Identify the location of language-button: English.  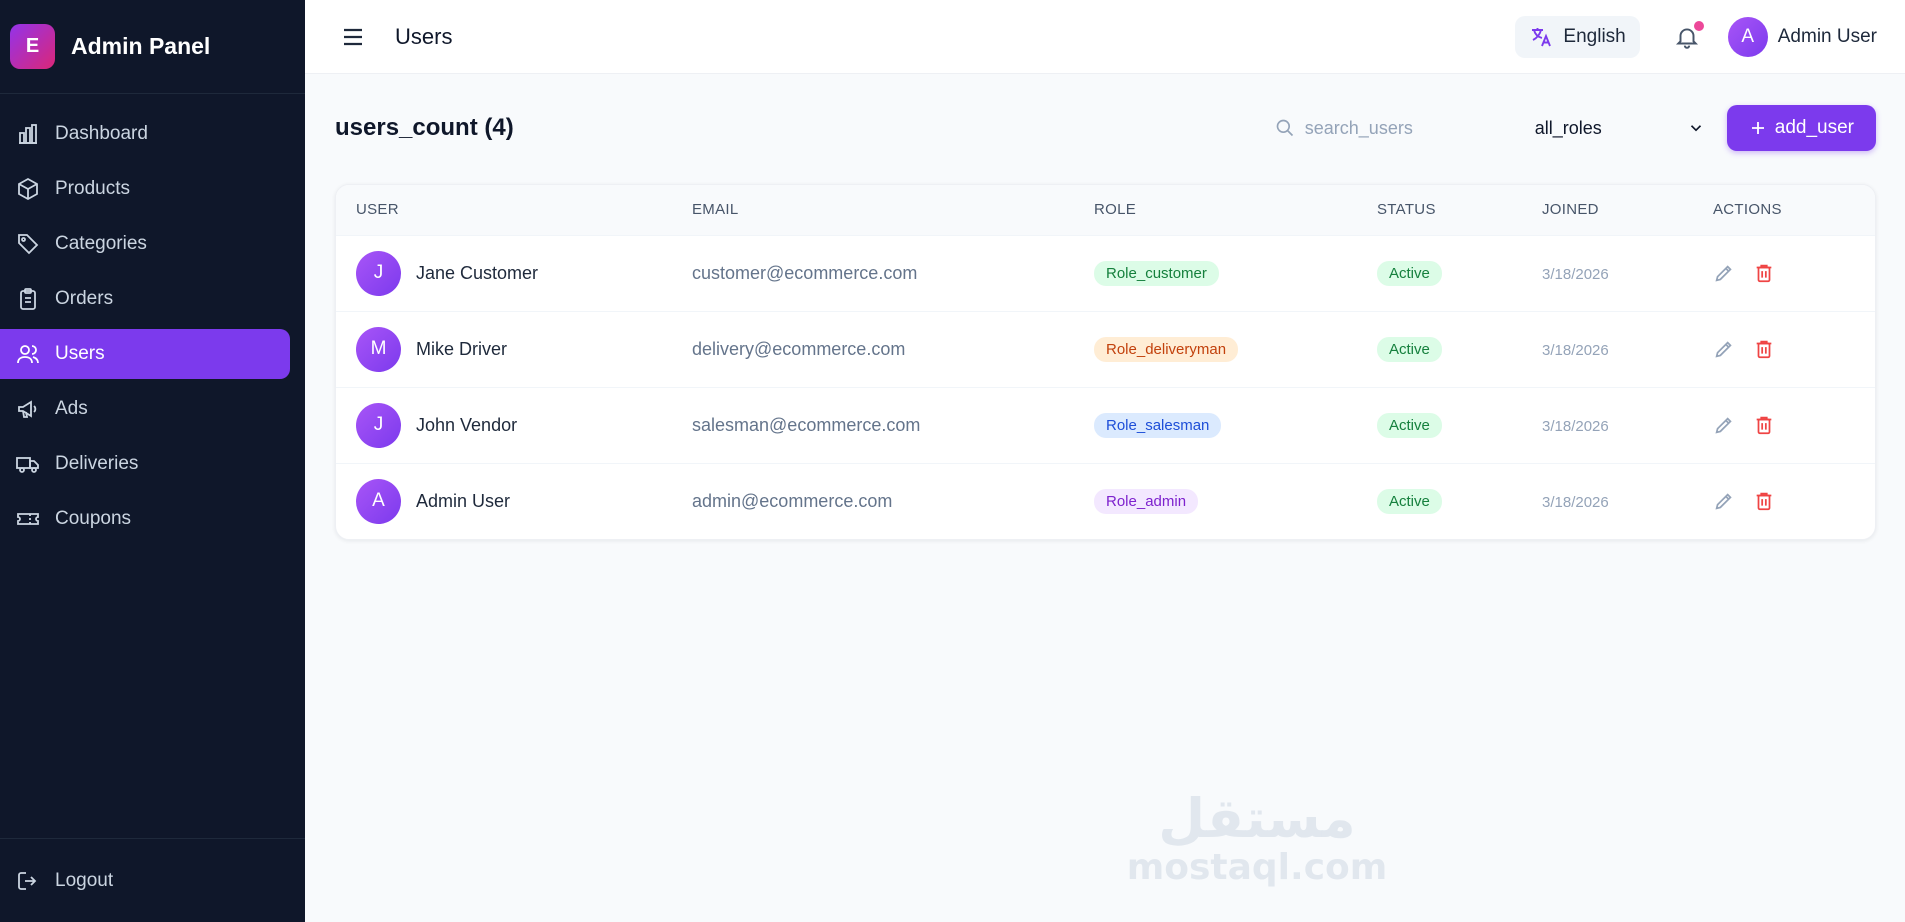
(1577, 36).